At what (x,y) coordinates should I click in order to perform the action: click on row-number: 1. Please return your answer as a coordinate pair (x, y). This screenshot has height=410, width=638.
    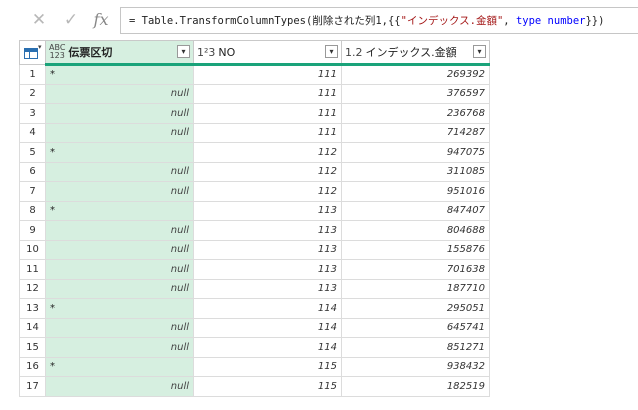
    Looking at the image, I should click on (32, 74).